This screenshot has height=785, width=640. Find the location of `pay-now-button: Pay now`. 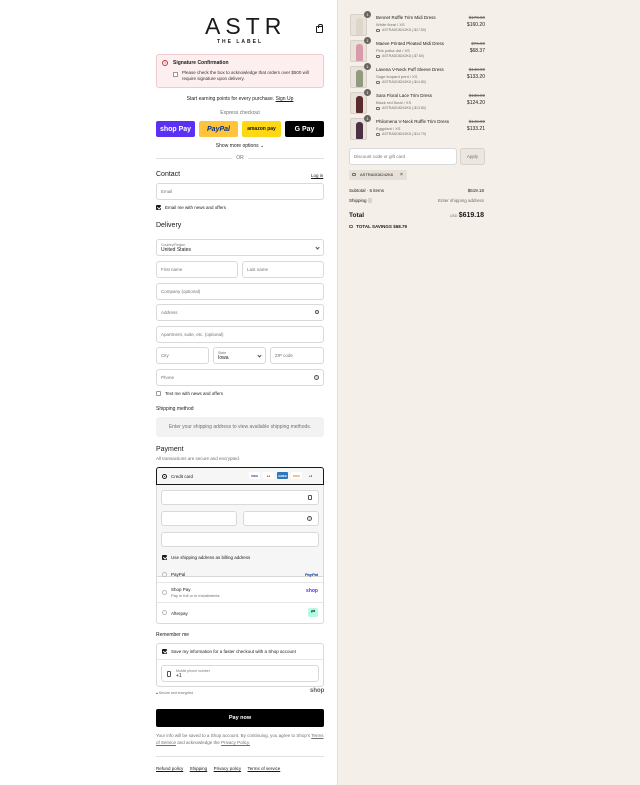

pay-now-button: Pay now is located at coordinates (240, 718).